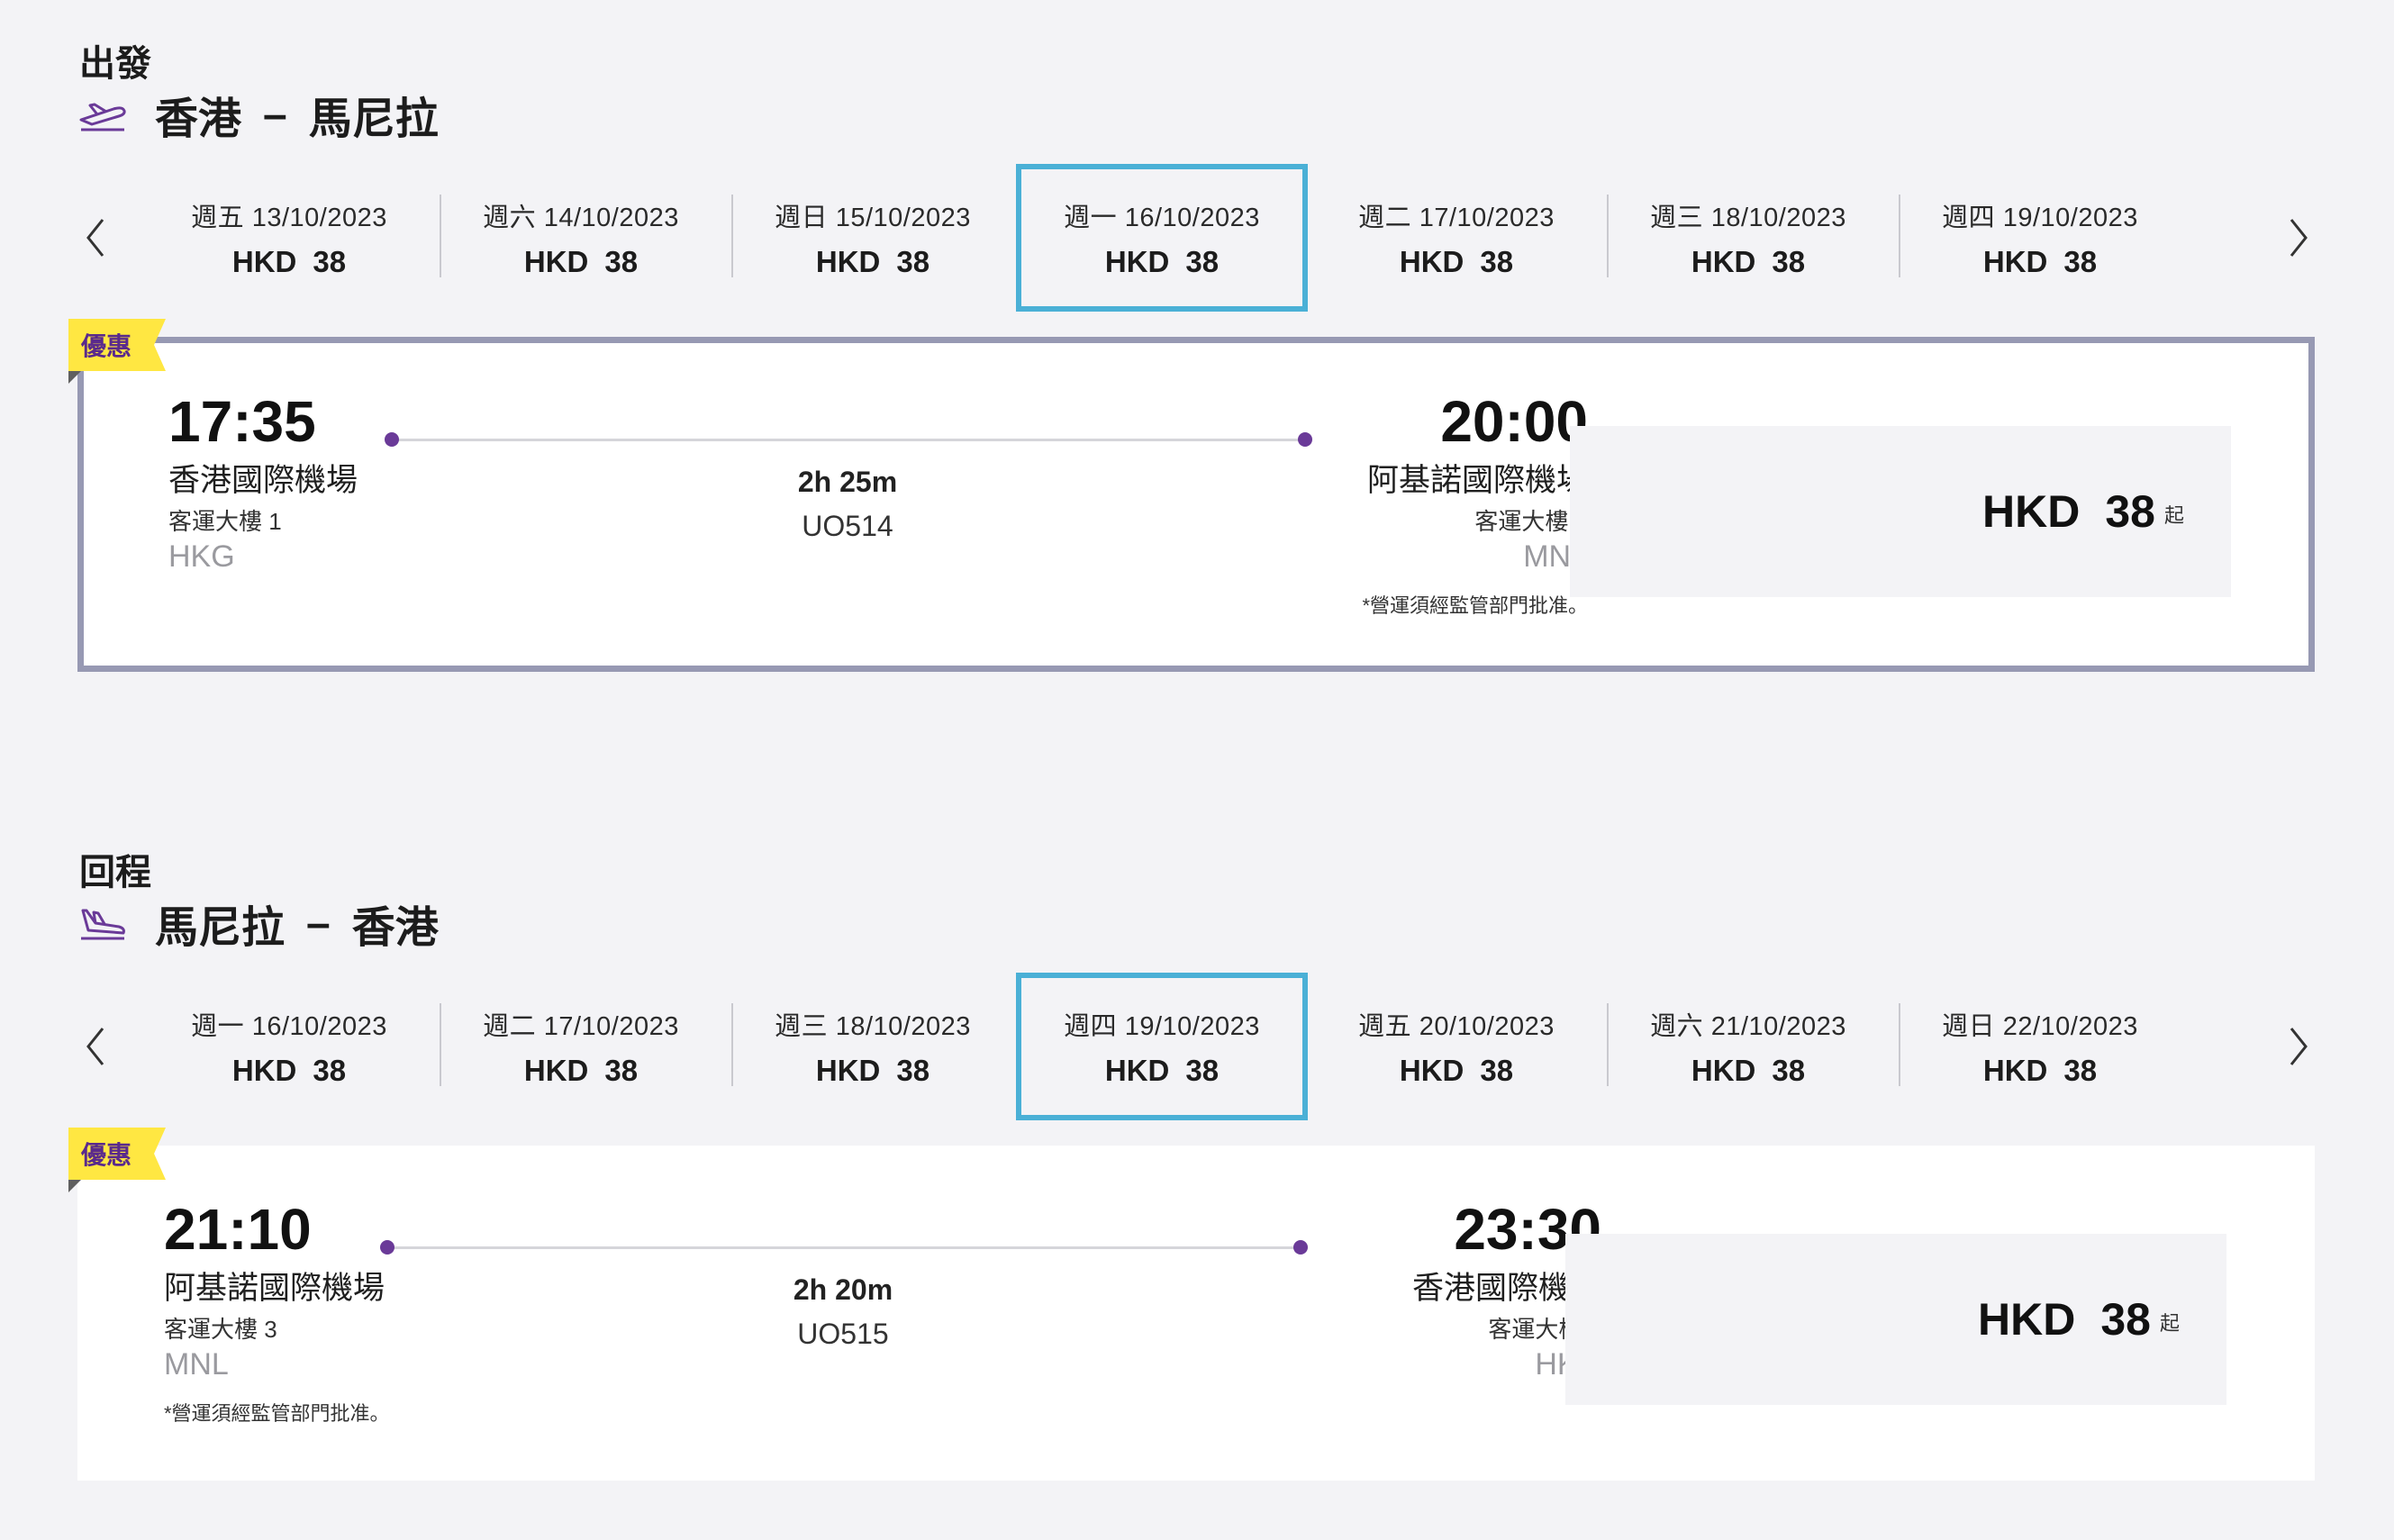 The image size is (2394, 1540). Describe the element at coordinates (2040, 1047) in the screenshot. I see `date-option: 週日 22/10/2023 HKD 38` at that location.